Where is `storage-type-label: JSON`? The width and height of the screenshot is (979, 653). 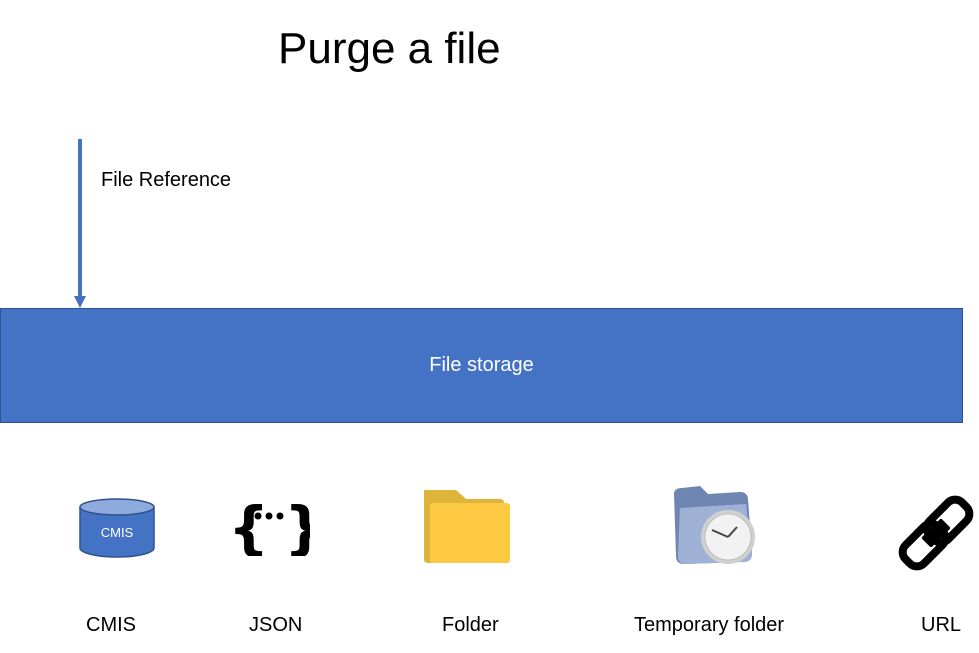 storage-type-label: JSON is located at coordinates (276, 625).